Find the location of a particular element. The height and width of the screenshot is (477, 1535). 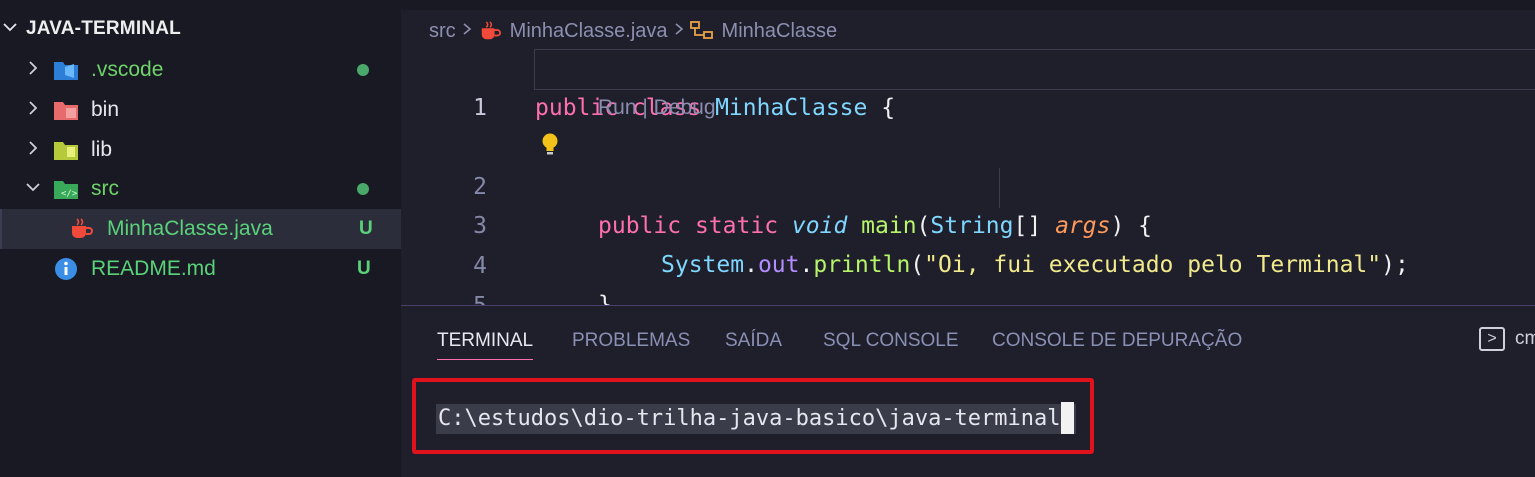

tab-terminal: TERMINAL is located at coordinates (485, 342).